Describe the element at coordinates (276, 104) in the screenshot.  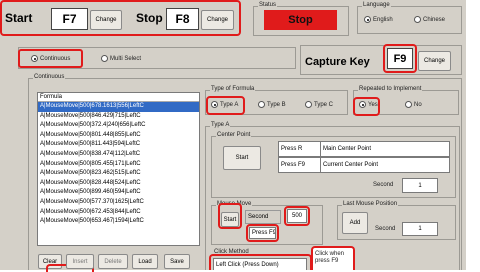
I see `type-b-label: Type B` at that location.